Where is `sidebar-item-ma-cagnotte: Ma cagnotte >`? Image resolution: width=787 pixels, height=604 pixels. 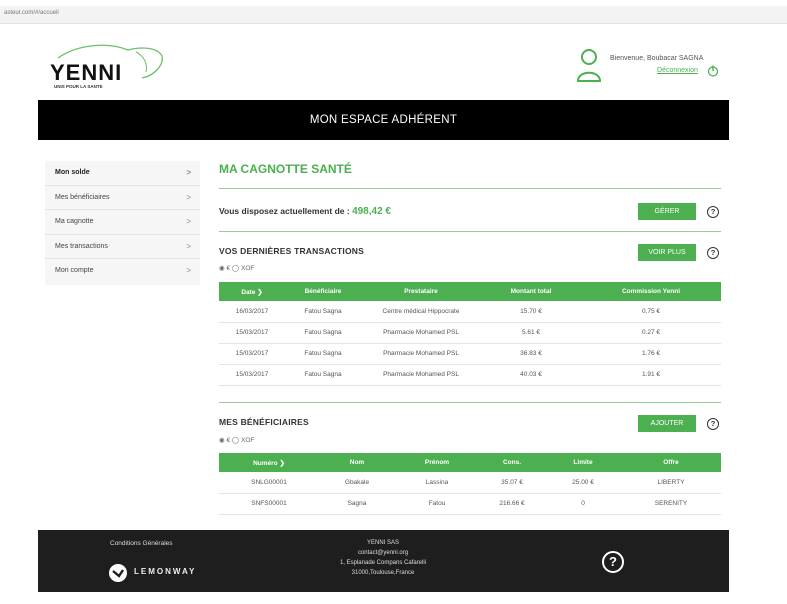 sidebar-item-ma-cagnotte: Ma cagnotte > is located at coordinates (122, 222).